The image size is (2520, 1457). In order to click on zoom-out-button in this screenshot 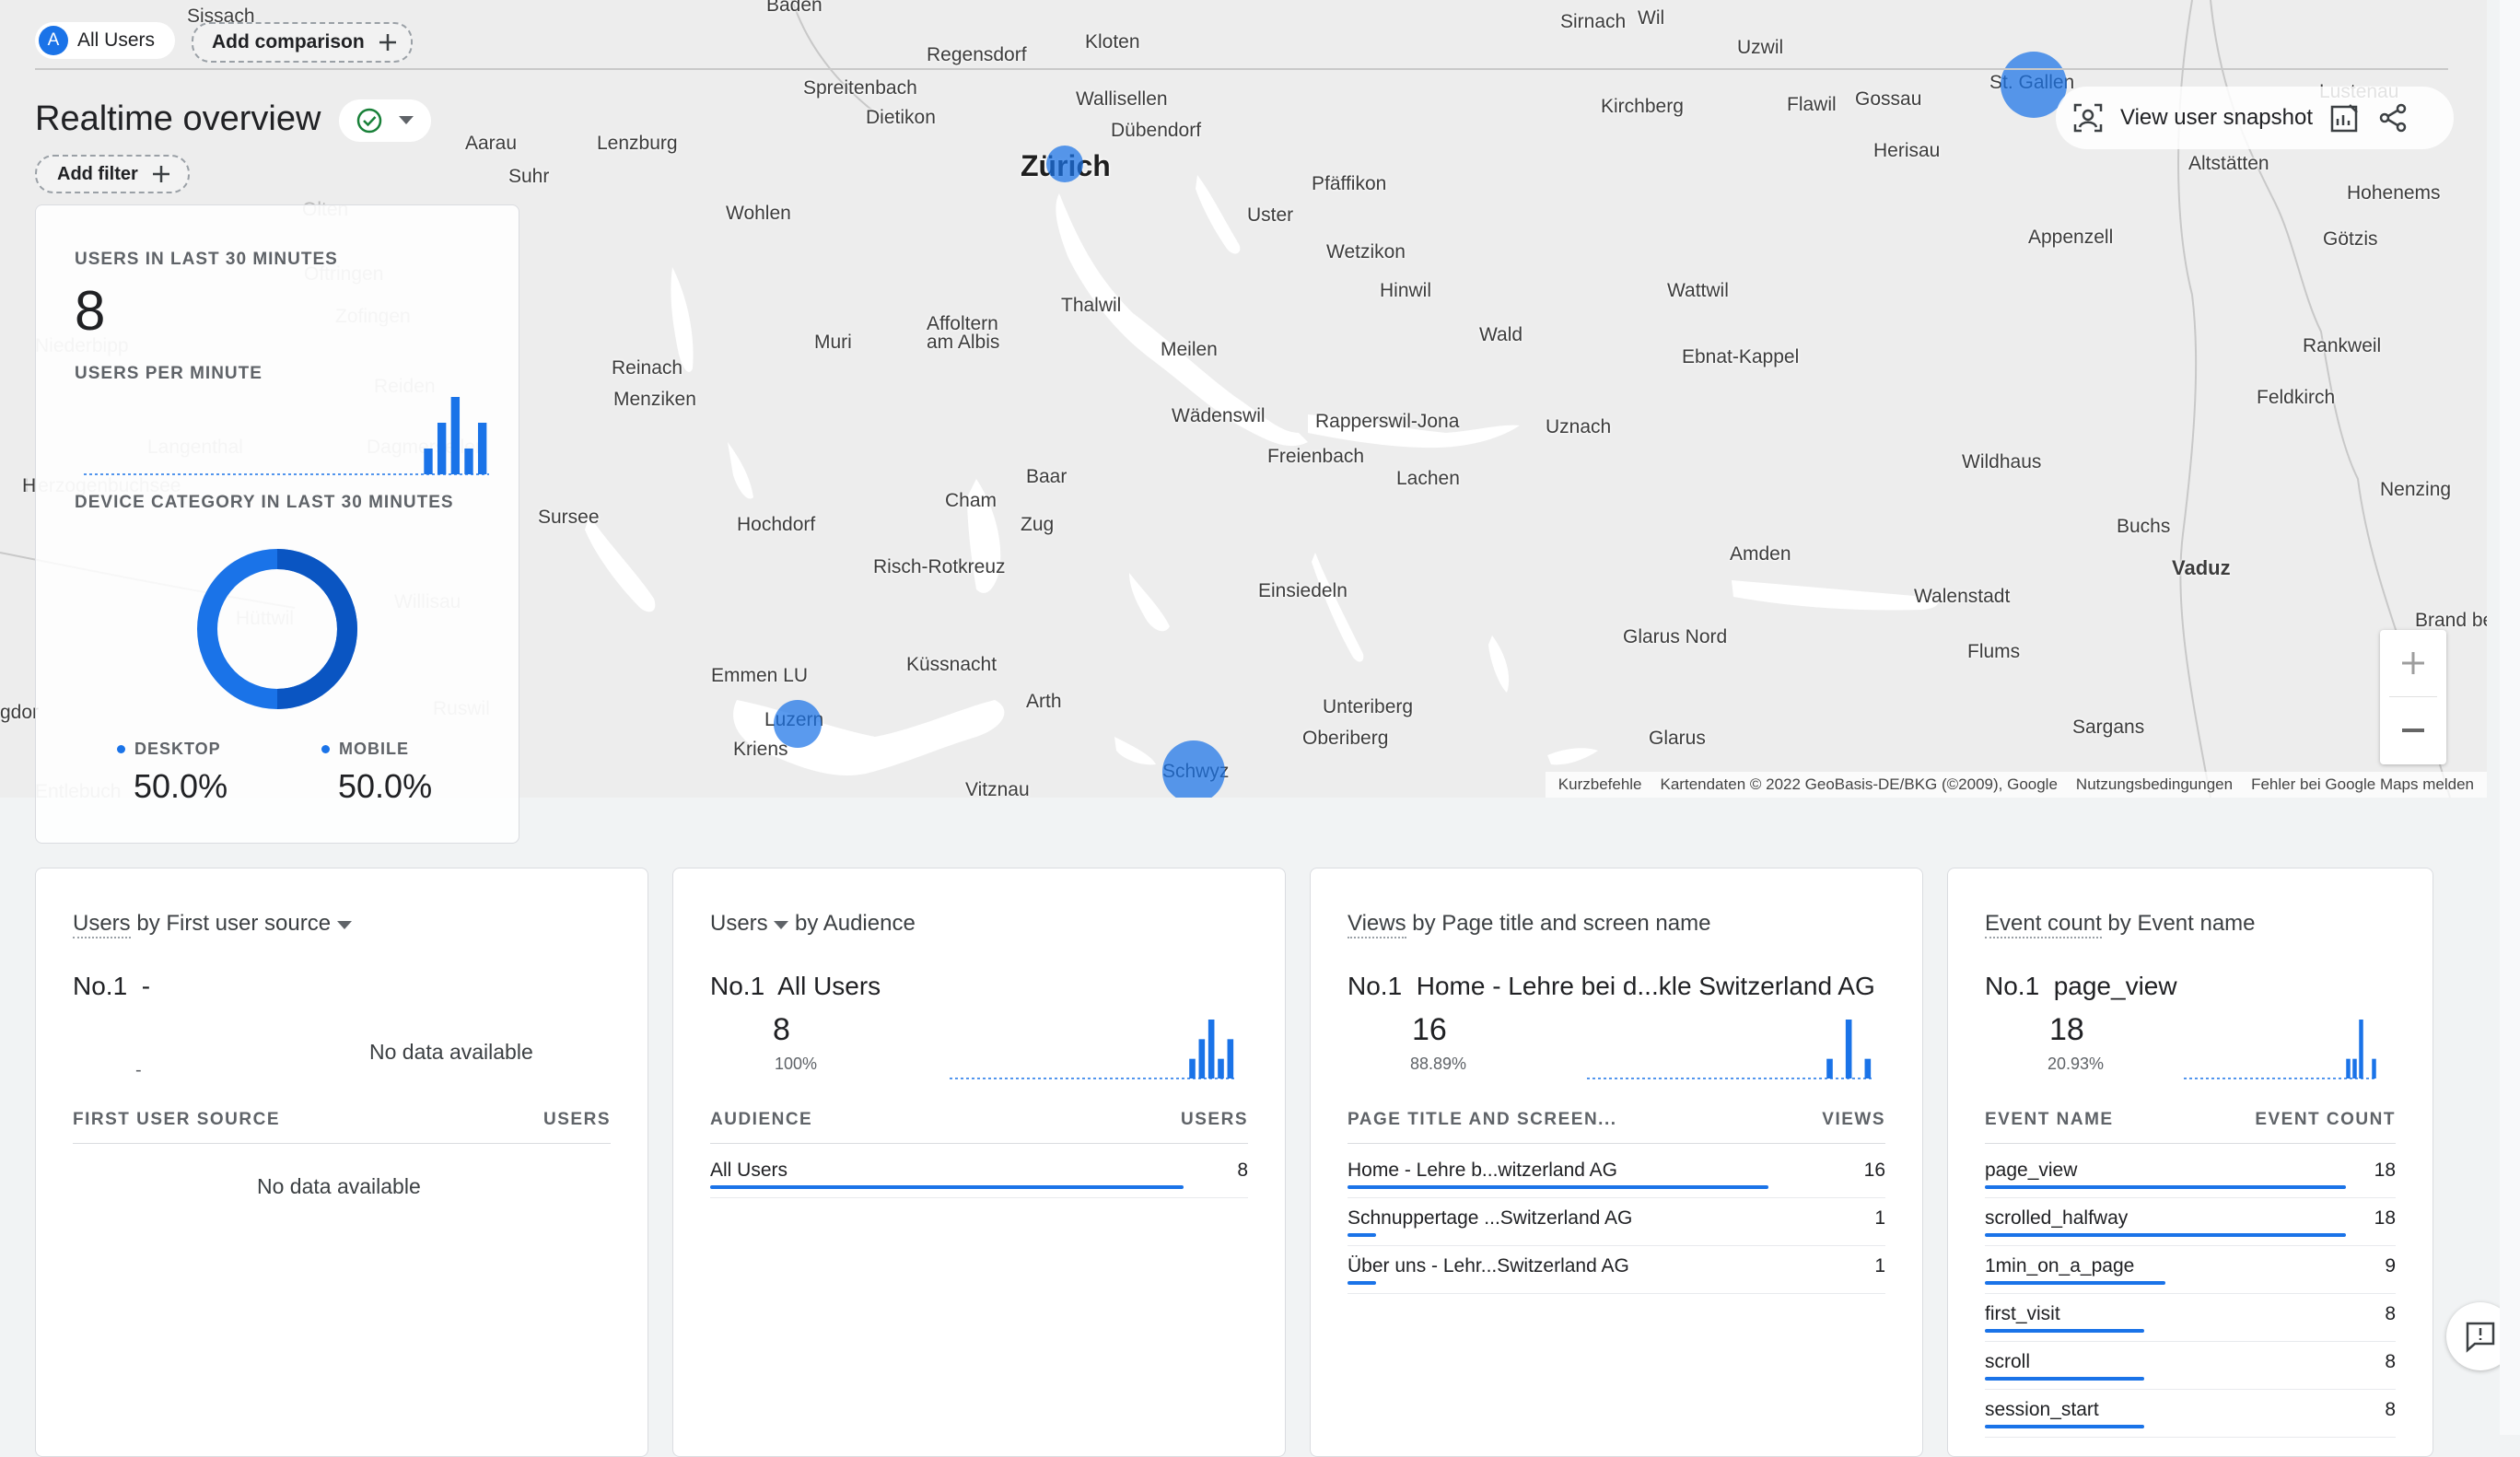, I will do `click(2413, 730)`.